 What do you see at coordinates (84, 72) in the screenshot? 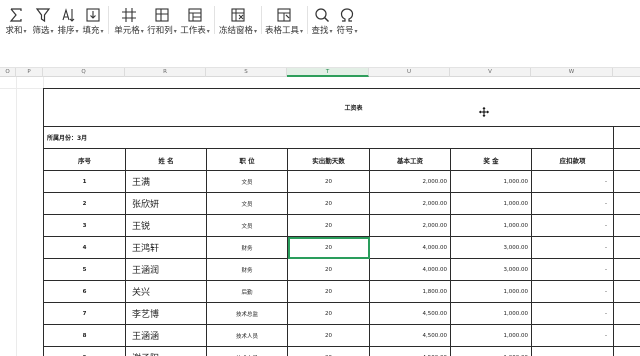
I see `column-header: Q` at bounding box center [84, 72].